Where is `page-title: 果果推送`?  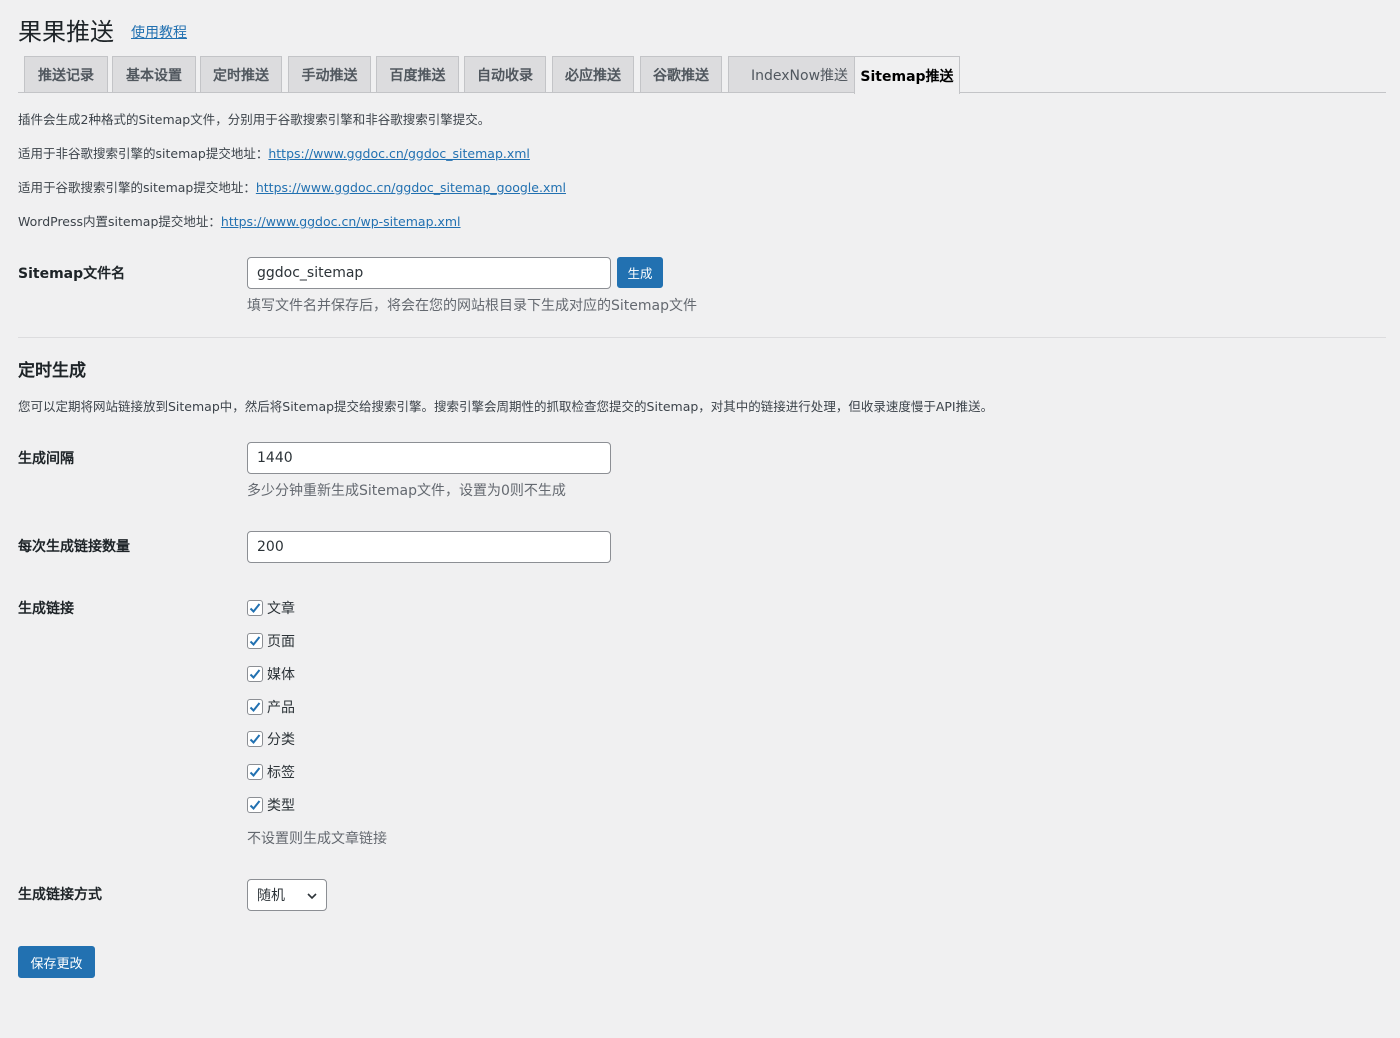
page-title: 果果推送 is located at coordinates (66, 32).